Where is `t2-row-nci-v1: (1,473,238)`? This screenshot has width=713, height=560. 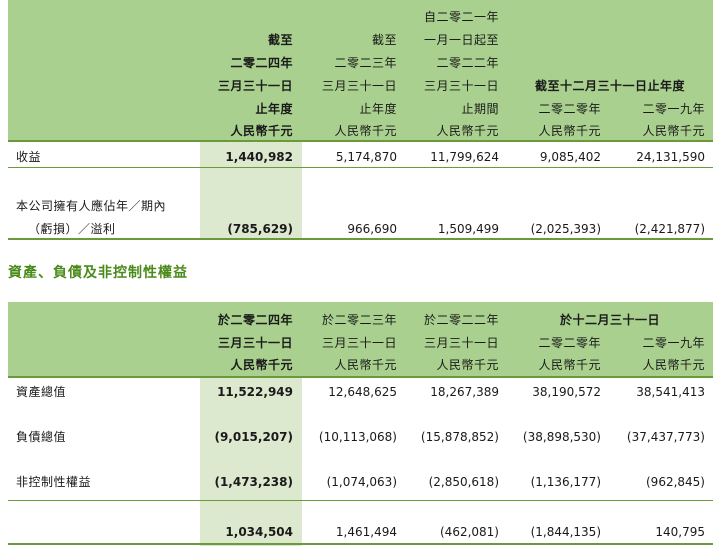 t2-row-nci-v1: (1,473,238) is located at coordinates (253, 482).